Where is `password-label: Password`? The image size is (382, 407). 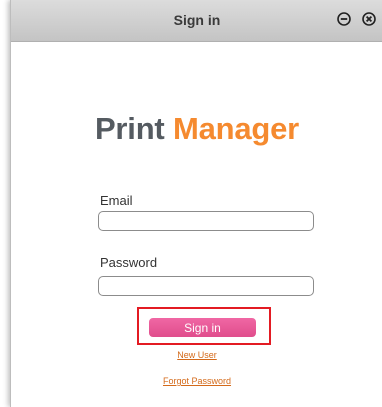 password-label: Password is located at coordinates (129, 262).